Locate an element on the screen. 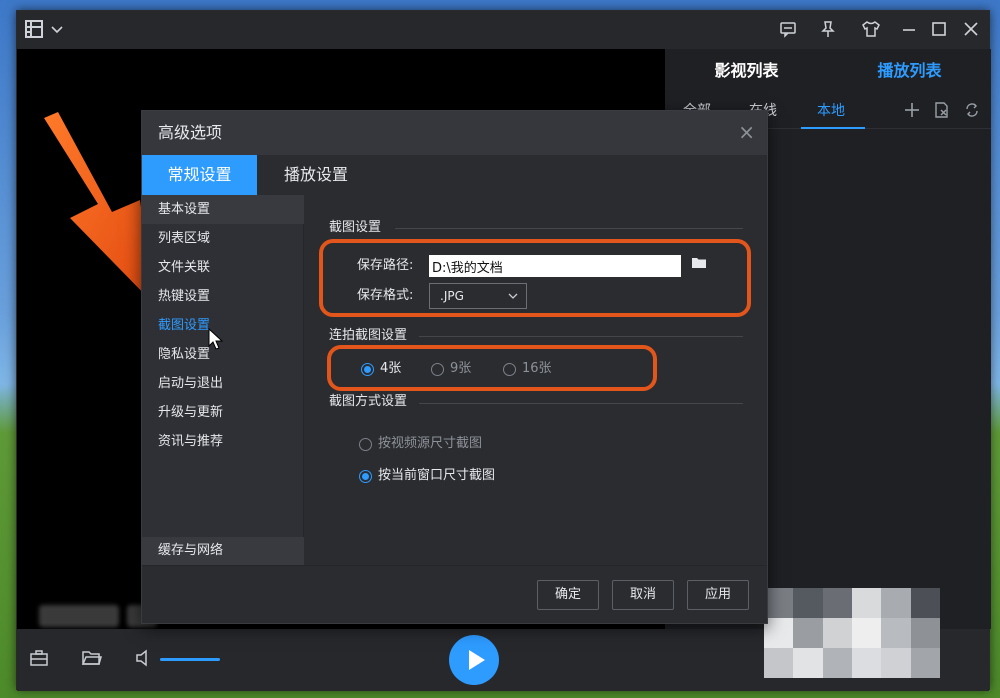 The height and width of the screenshot is (698, 1000). toolbox-icon is located at coordinates (39, 660).